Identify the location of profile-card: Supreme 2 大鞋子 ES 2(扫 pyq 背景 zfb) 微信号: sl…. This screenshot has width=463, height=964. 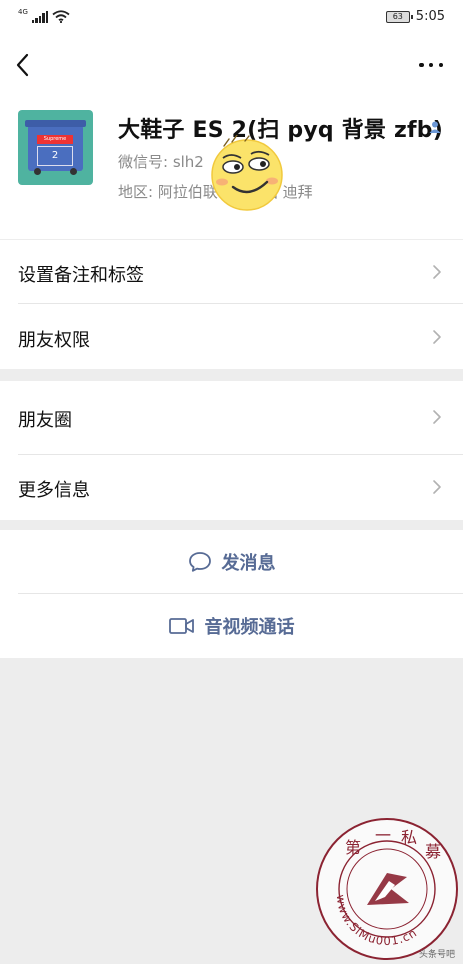
(231, 168).